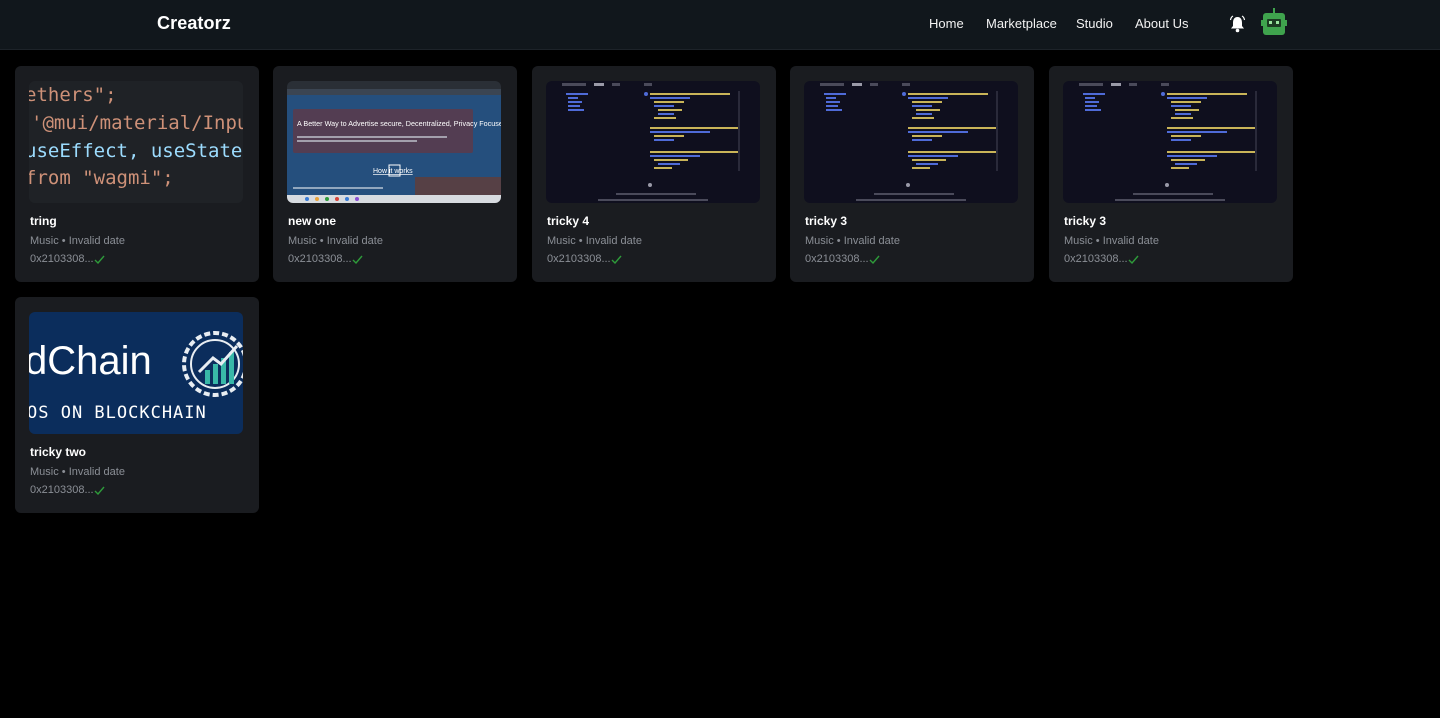 The width and height of the screenshot is (1440, 718). What do you see at coordinates (312, 221) in the screenshot?
I see `card-title: new one` at bounding box center [312, 221].